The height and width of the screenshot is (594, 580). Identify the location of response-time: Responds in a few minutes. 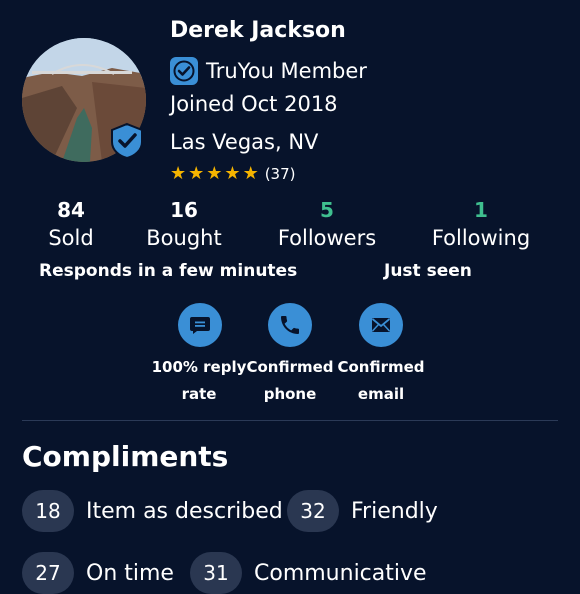
(168, 271).